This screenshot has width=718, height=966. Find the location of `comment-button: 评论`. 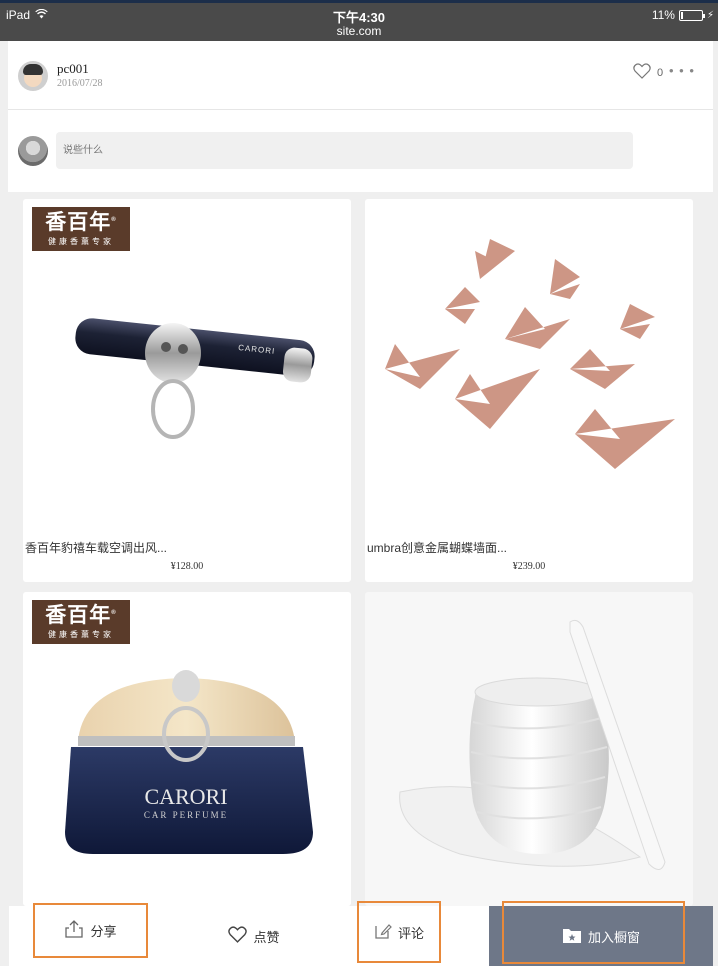

comment-button: 评论 is located at coordinates (399, 932).